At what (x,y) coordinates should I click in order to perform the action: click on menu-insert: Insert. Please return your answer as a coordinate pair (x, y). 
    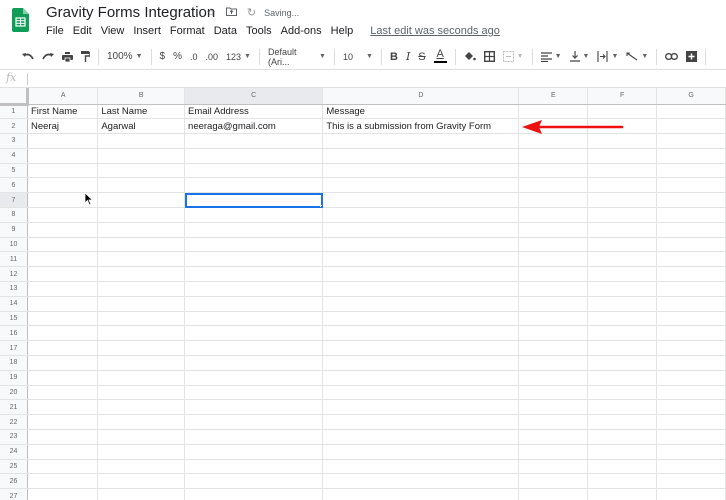
    Looking at the image, I should click on (147, 31).